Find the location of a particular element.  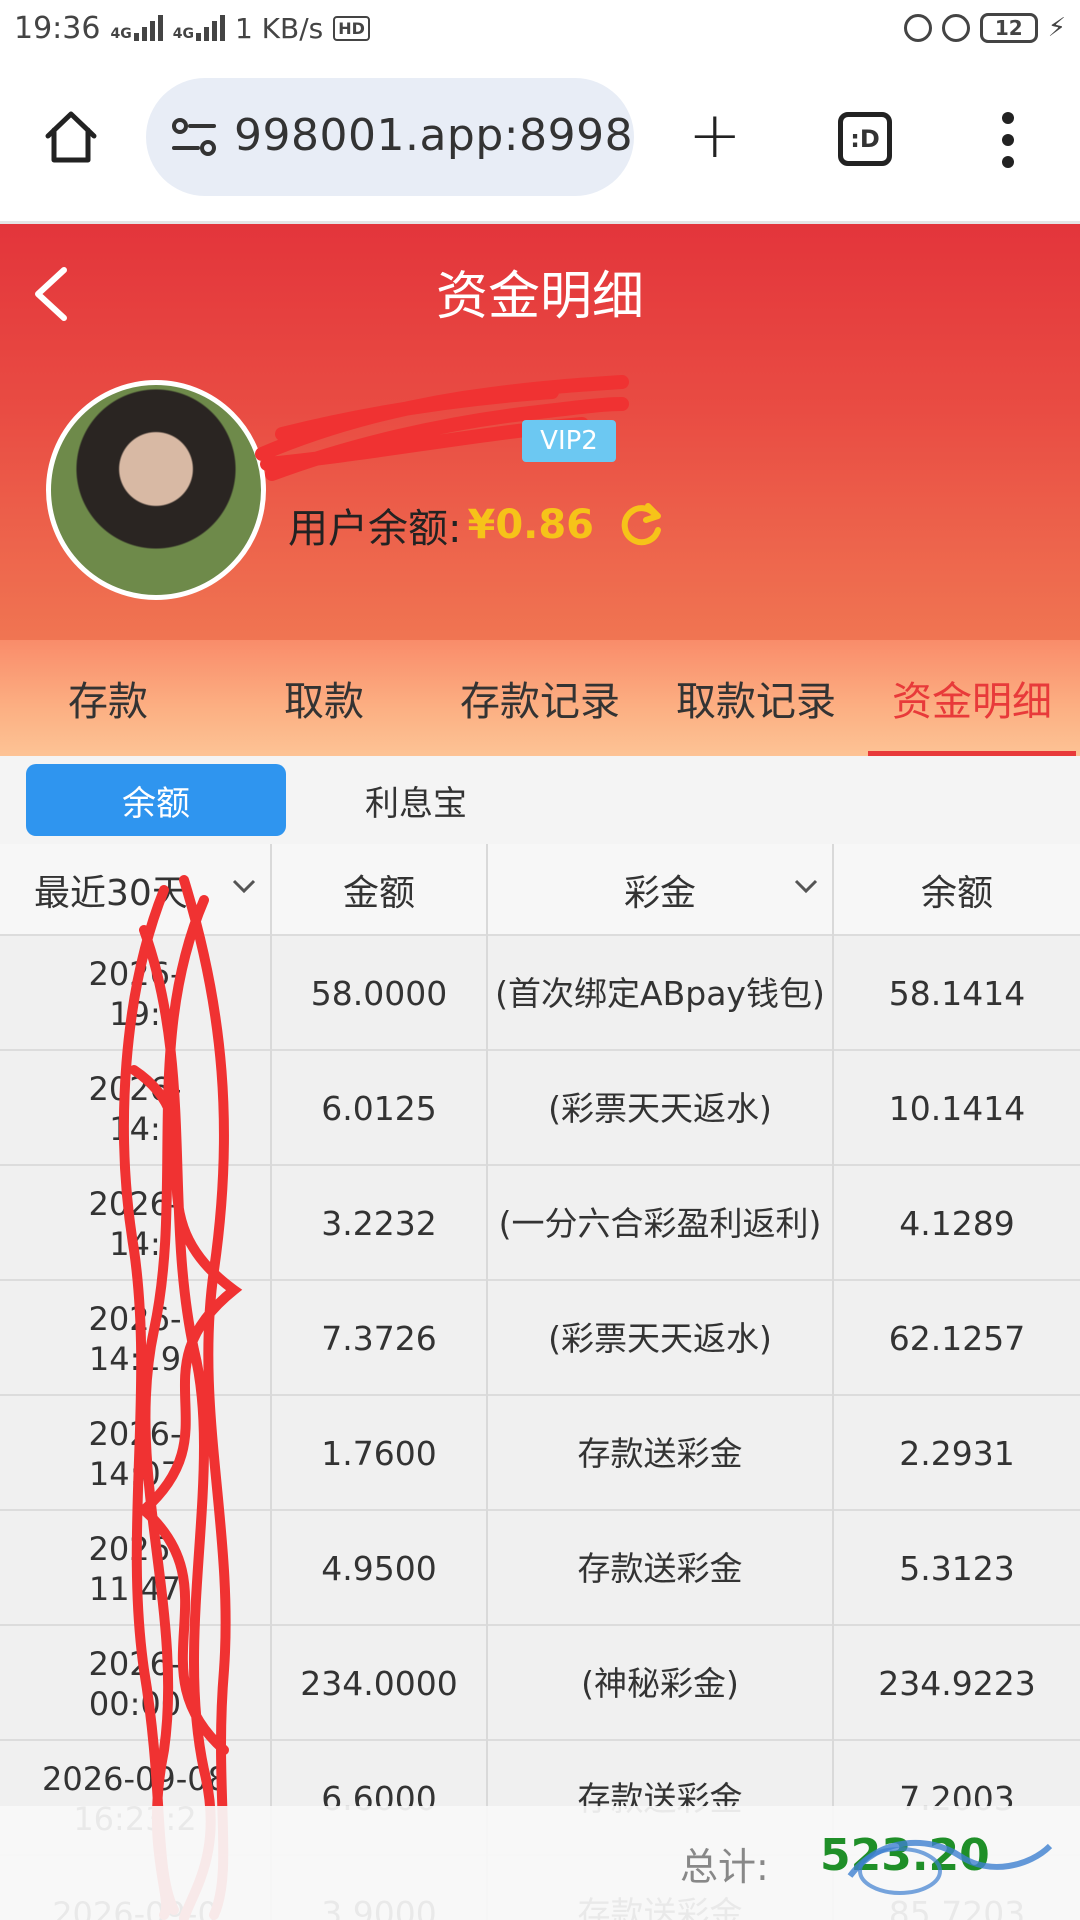

balance-line: 用户余额: ¥0.86 is located at coordinates (476, 525).